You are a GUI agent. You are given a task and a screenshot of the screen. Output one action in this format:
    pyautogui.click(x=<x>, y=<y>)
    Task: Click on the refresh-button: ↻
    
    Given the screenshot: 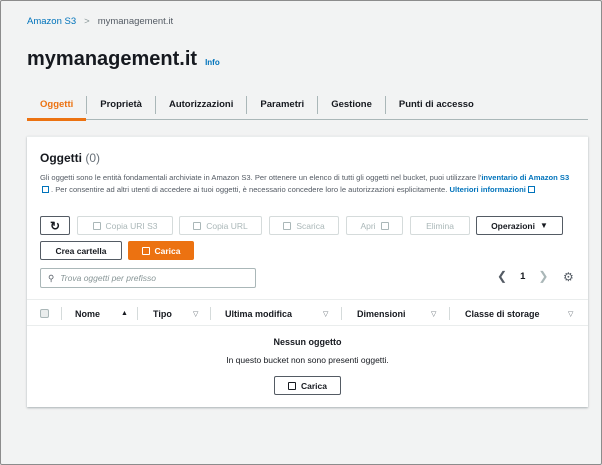 What is the action you would take?
    pyautogui.click(x=55, y=225)
    